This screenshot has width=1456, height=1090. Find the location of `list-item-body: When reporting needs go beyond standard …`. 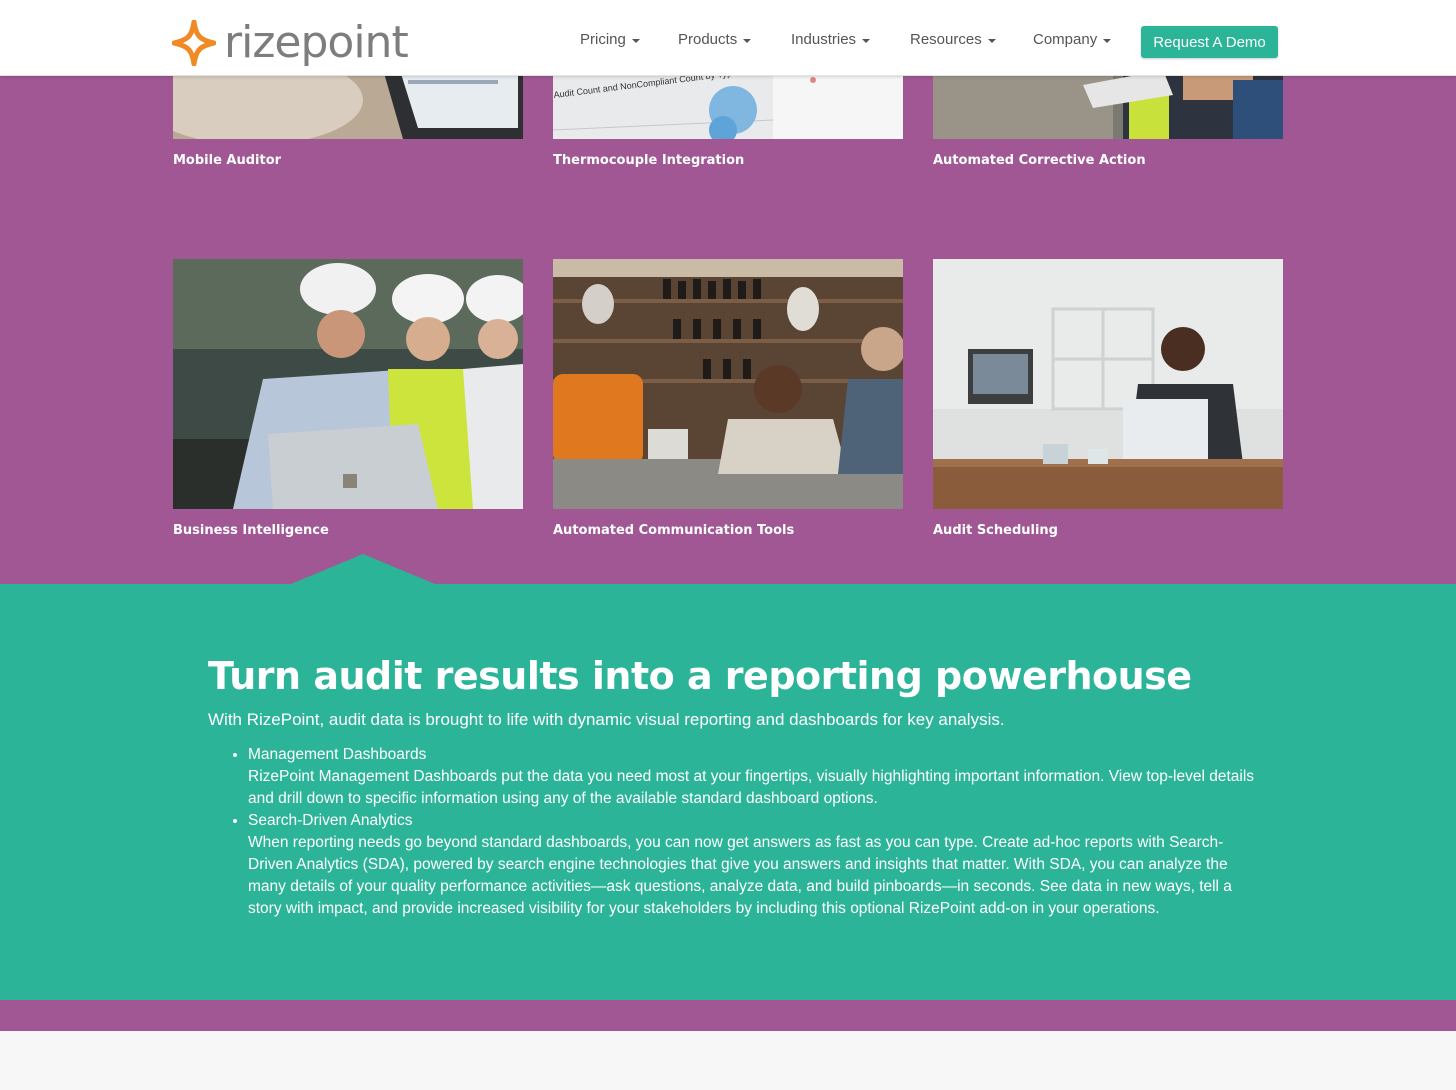

list-item-body: When reporting needs go beyond standard … is located at coordinates (740, 875).